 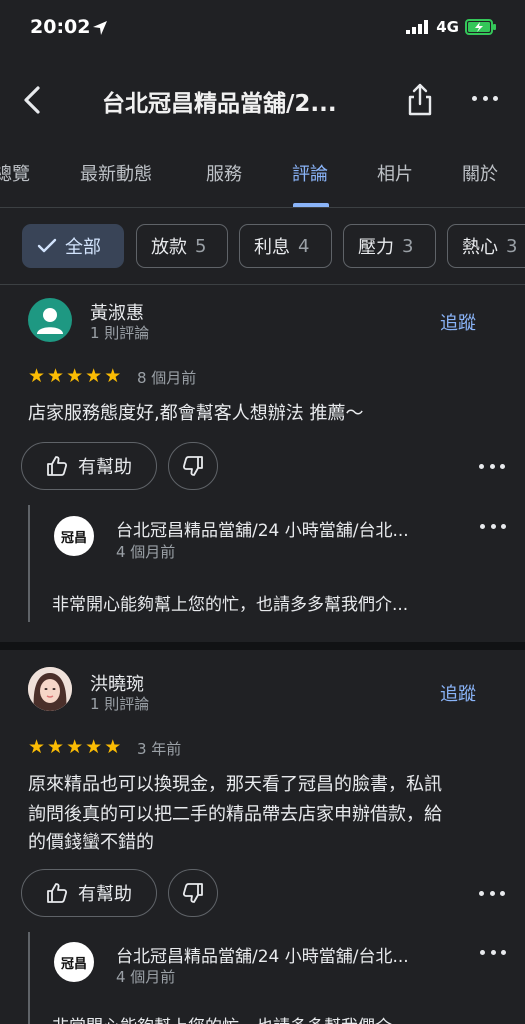 What do you see at coordinates (167, 378) in the screenshot?
I see `review-date: 8 個月前` at bounding box center [167, 378].